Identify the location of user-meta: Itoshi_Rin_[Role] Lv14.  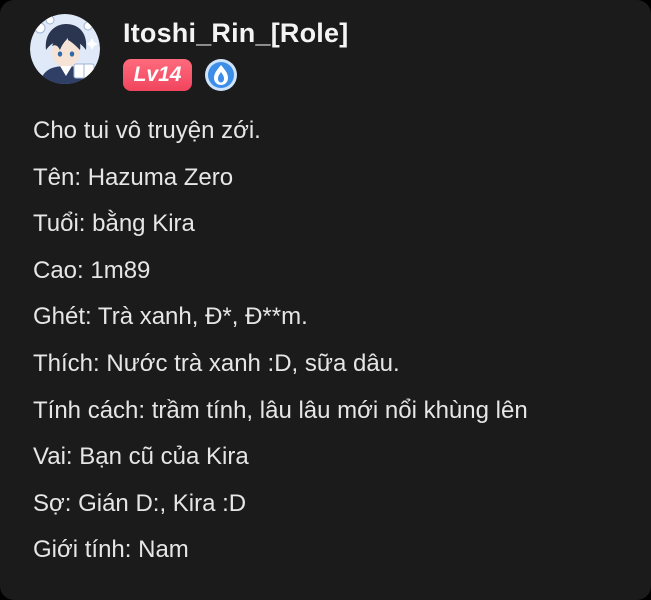
(235, 53).